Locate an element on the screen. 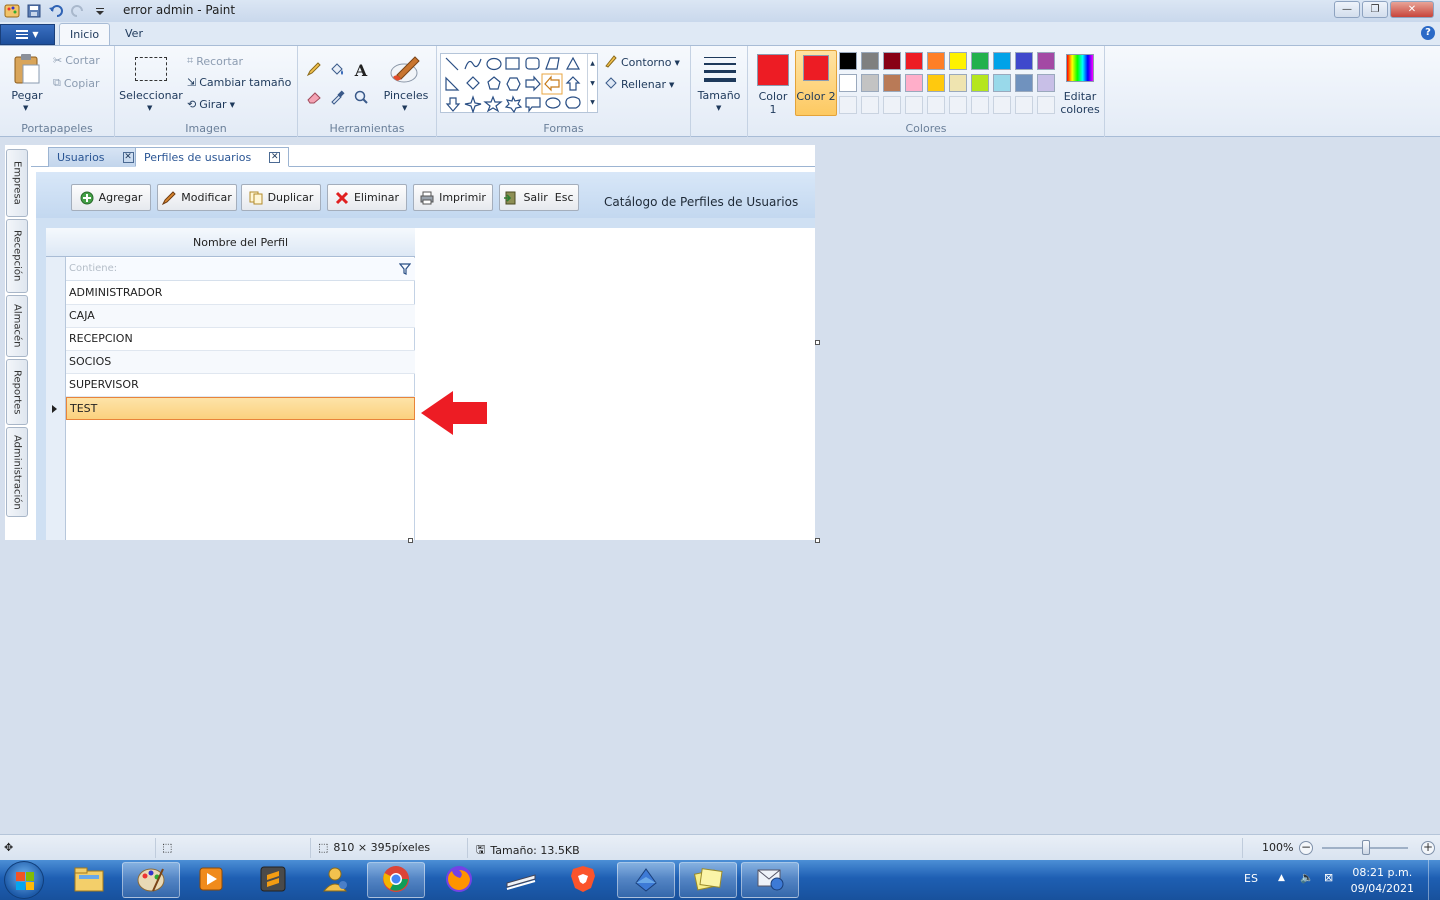 Image resolution: width=1440 pixels, height=900 pixels. table-row-selected: TEST is located at coordinates (240, 408).